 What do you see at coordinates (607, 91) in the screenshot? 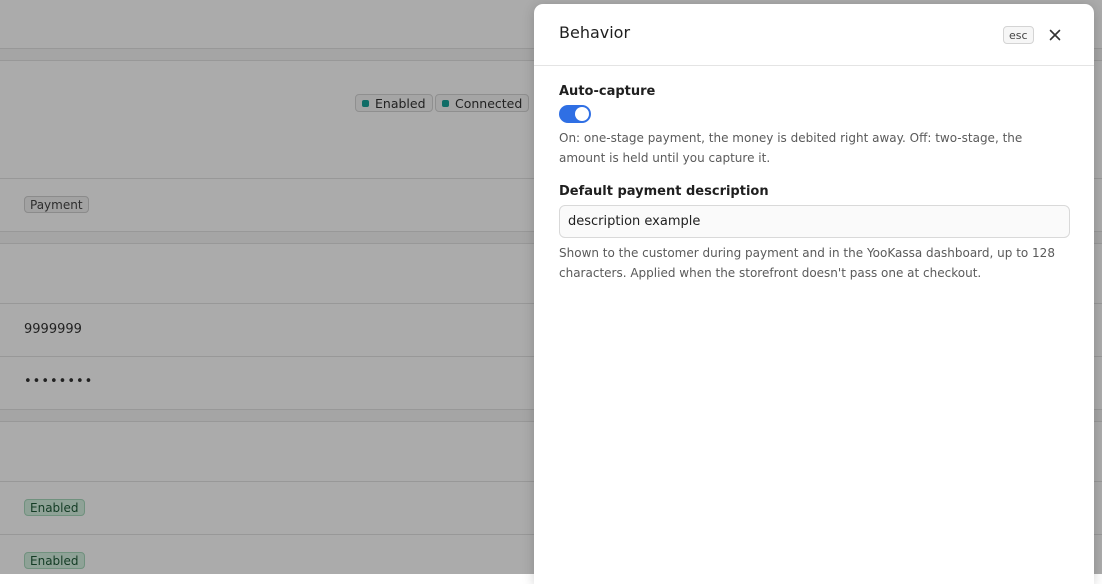
I see `auto-capture-label: Auto-capture` at bounding box center [607, 91].